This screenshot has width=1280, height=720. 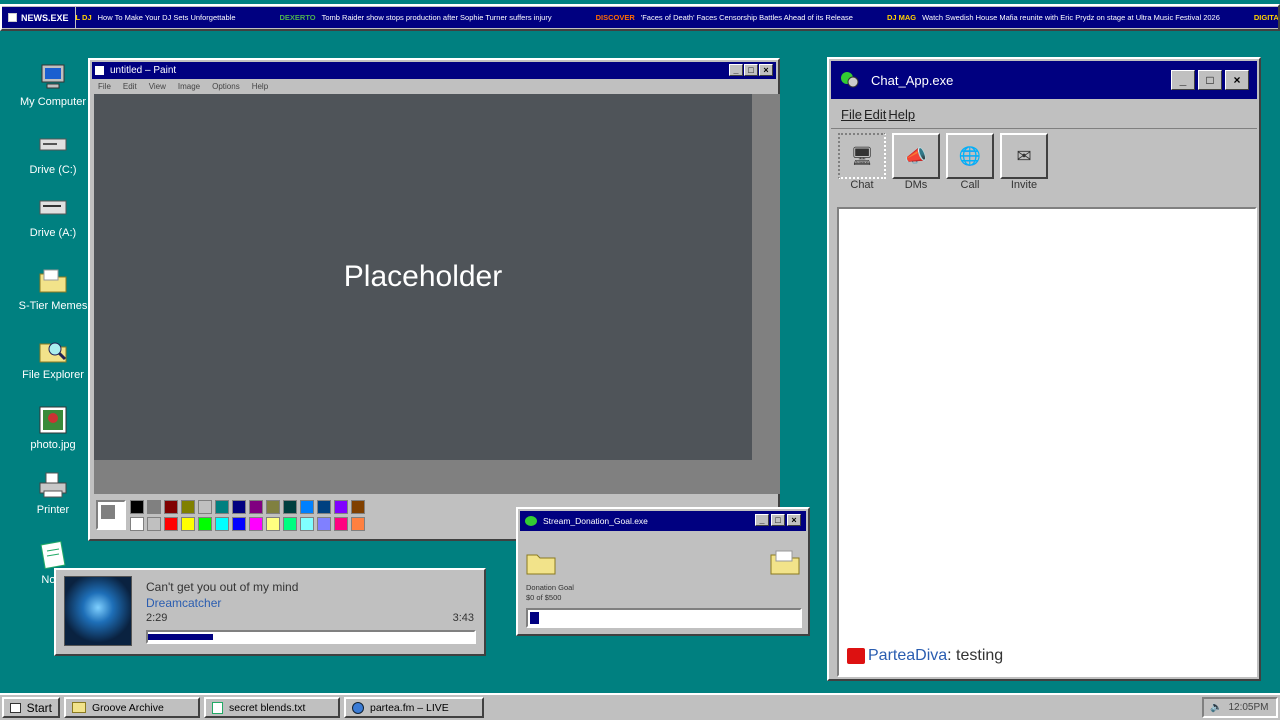 I want to click on donation-amount: $0 of $500, so click(x=544, y=597).